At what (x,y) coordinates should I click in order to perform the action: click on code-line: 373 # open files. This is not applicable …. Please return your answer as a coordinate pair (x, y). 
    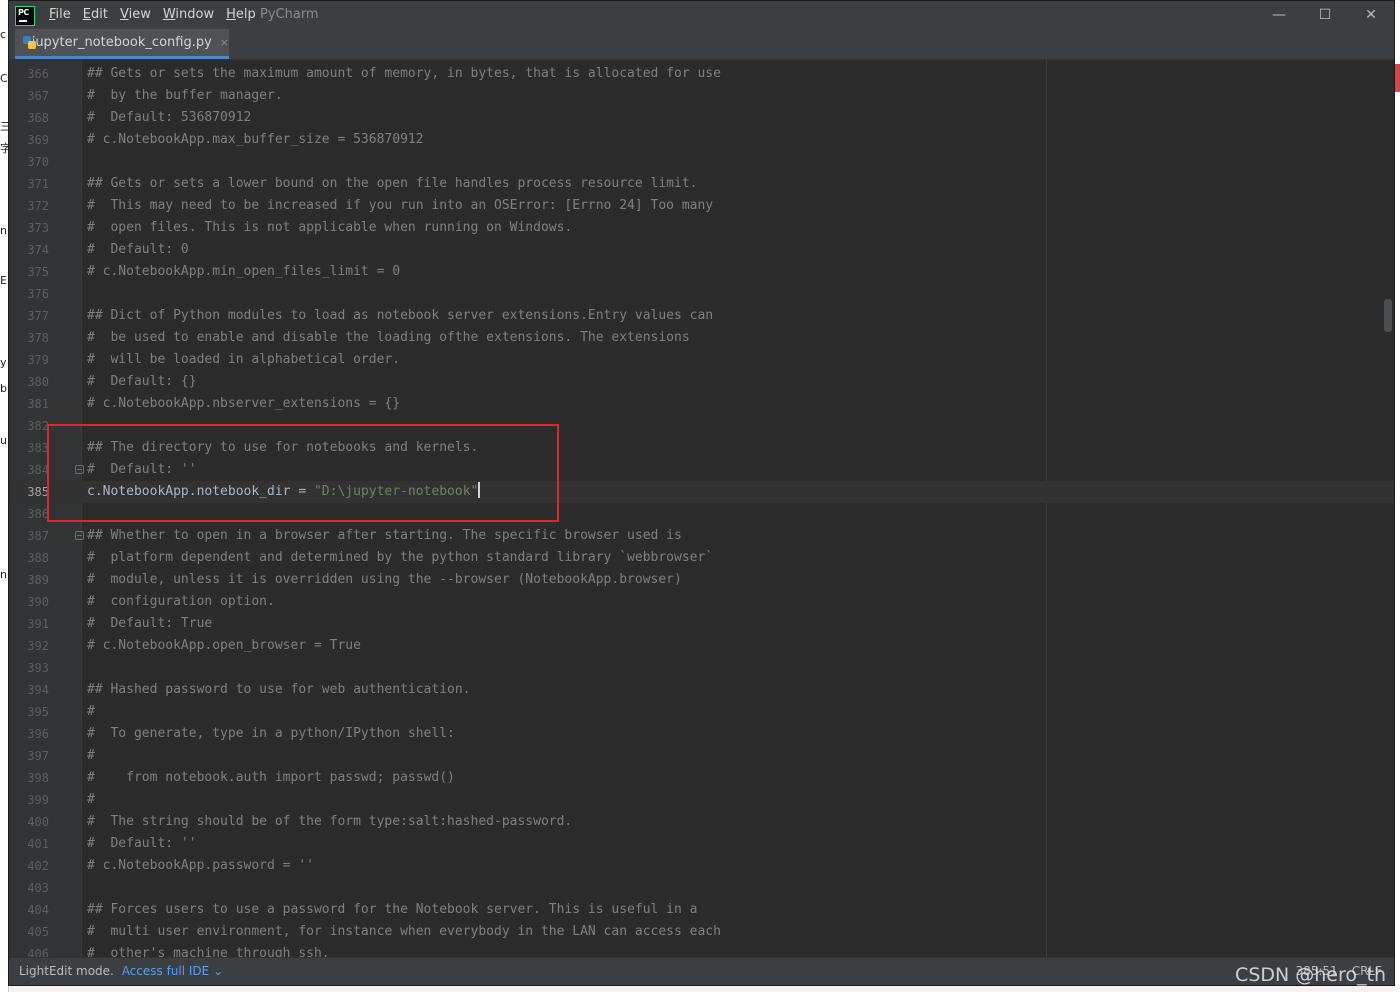
    Looking at the image, I should click on (701, 228).